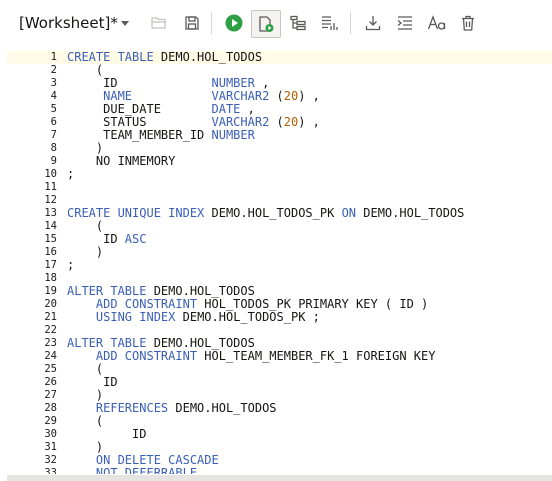 The image size is (552, 481). What do you see at coordinates (50, 369) in the screenshot?
I see `line-number: 25` at bounding box center [50, 369].